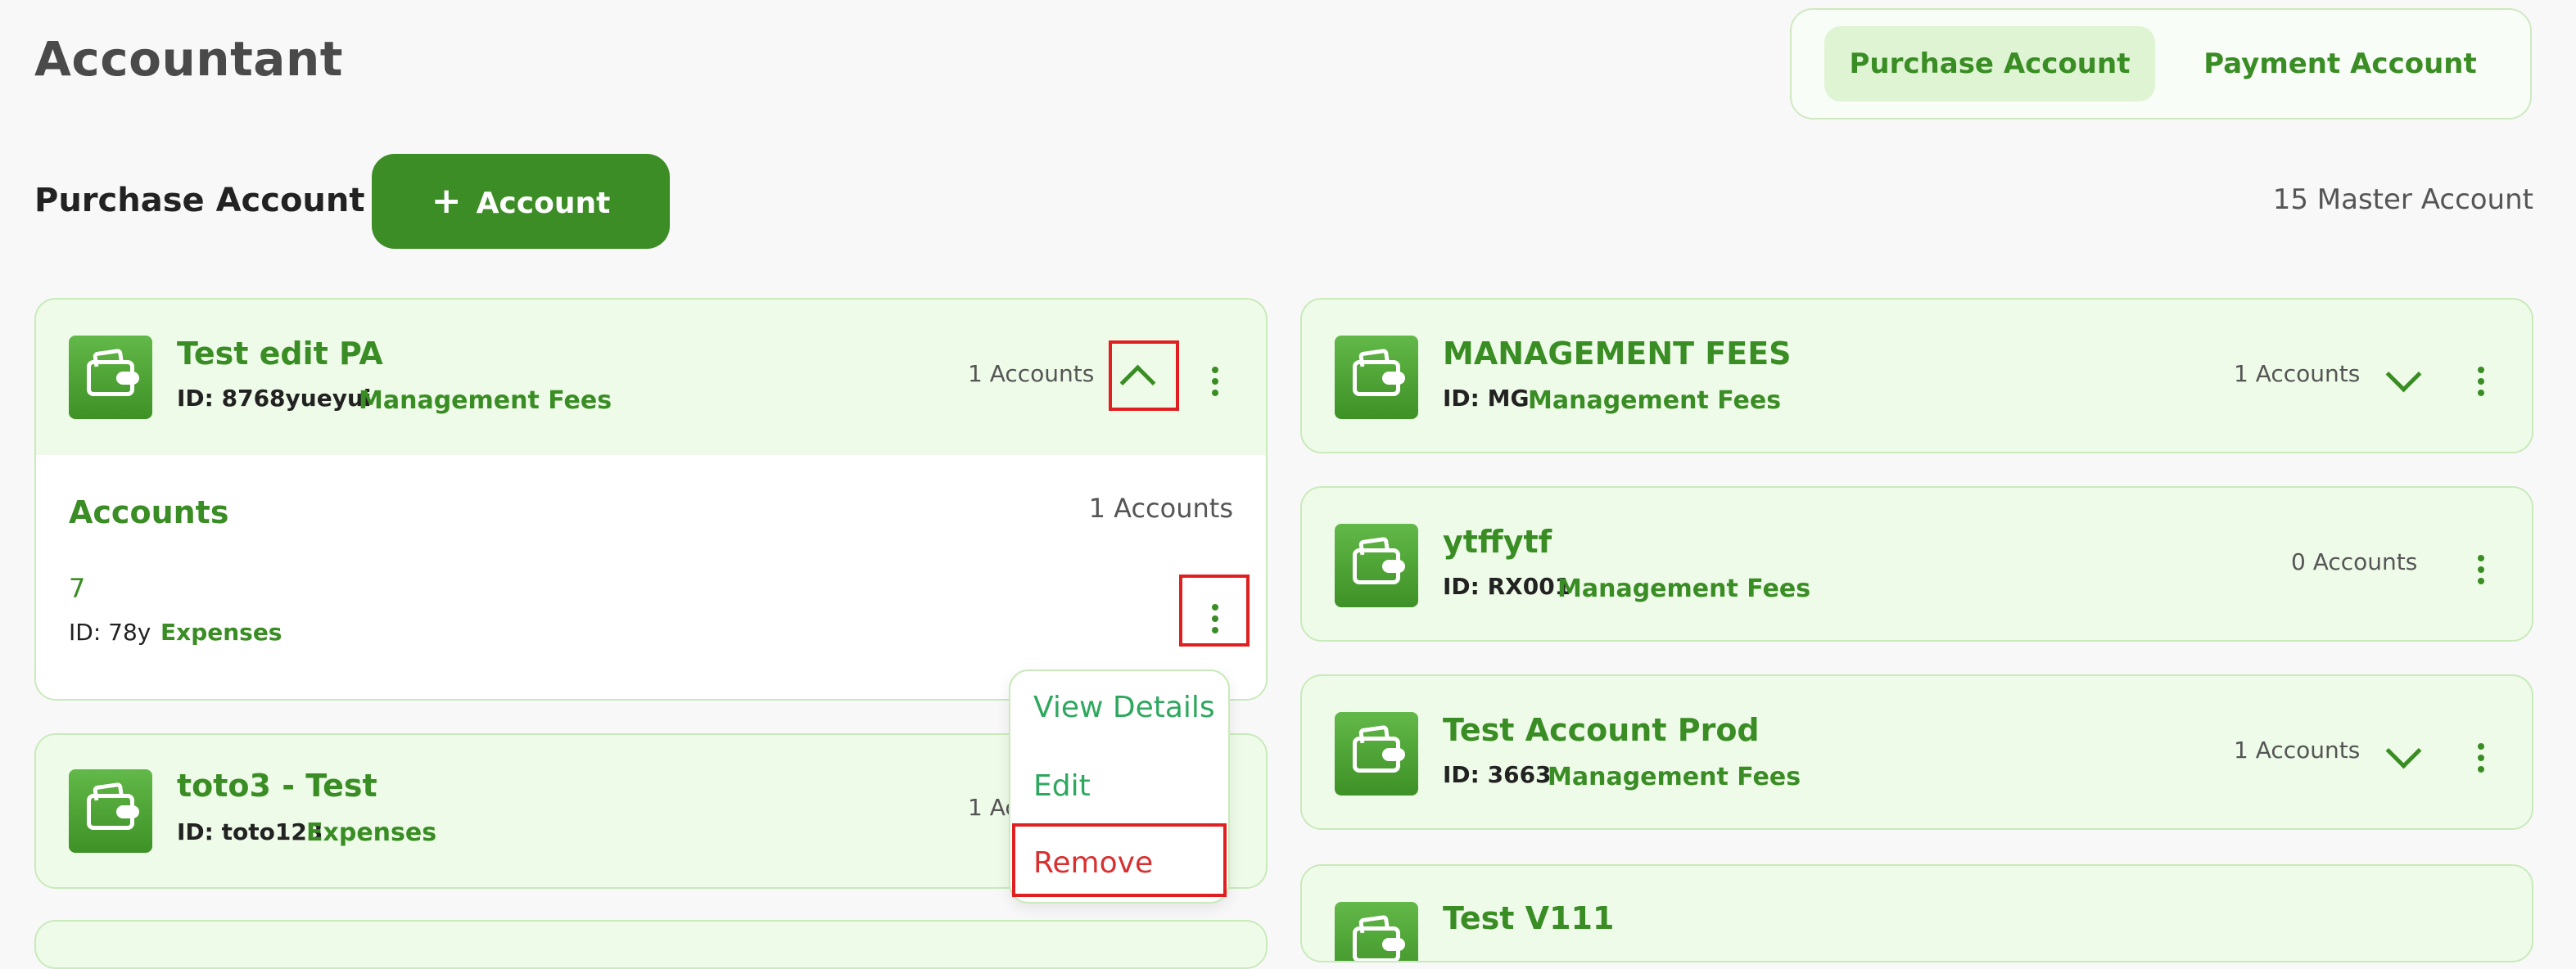 The height and width of the screenshot is (969, 2576). I want to click on card-category: Expenses, so click(371, 832).